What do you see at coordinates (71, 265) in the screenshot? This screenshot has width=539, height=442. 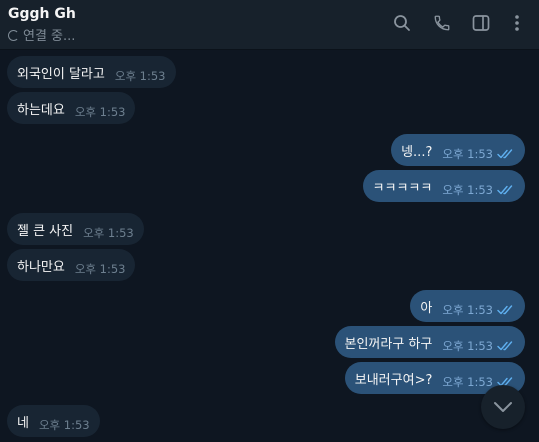 I see `message-bubble-incoming: 하나만요 오후 1:53` at bounding box center [71, 265].